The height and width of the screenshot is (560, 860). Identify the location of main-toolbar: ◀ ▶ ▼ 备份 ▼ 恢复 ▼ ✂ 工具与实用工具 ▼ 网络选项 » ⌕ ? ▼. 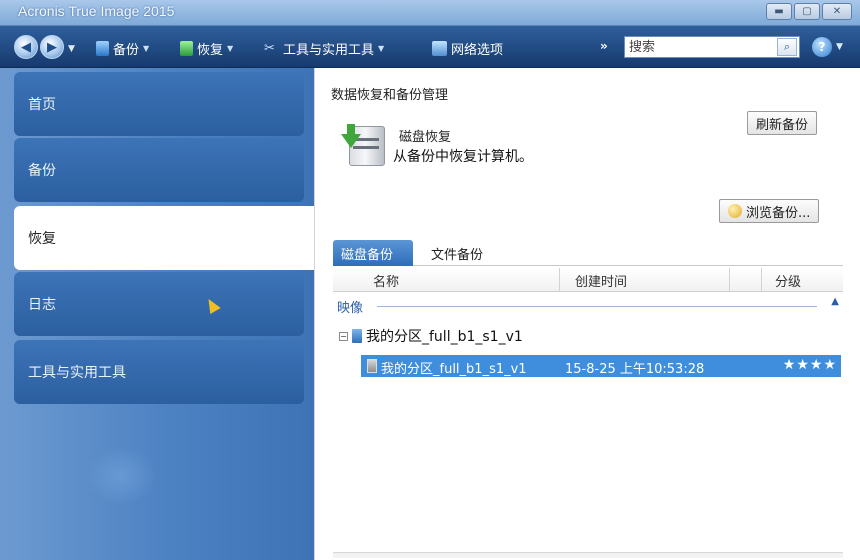
(430, 47).